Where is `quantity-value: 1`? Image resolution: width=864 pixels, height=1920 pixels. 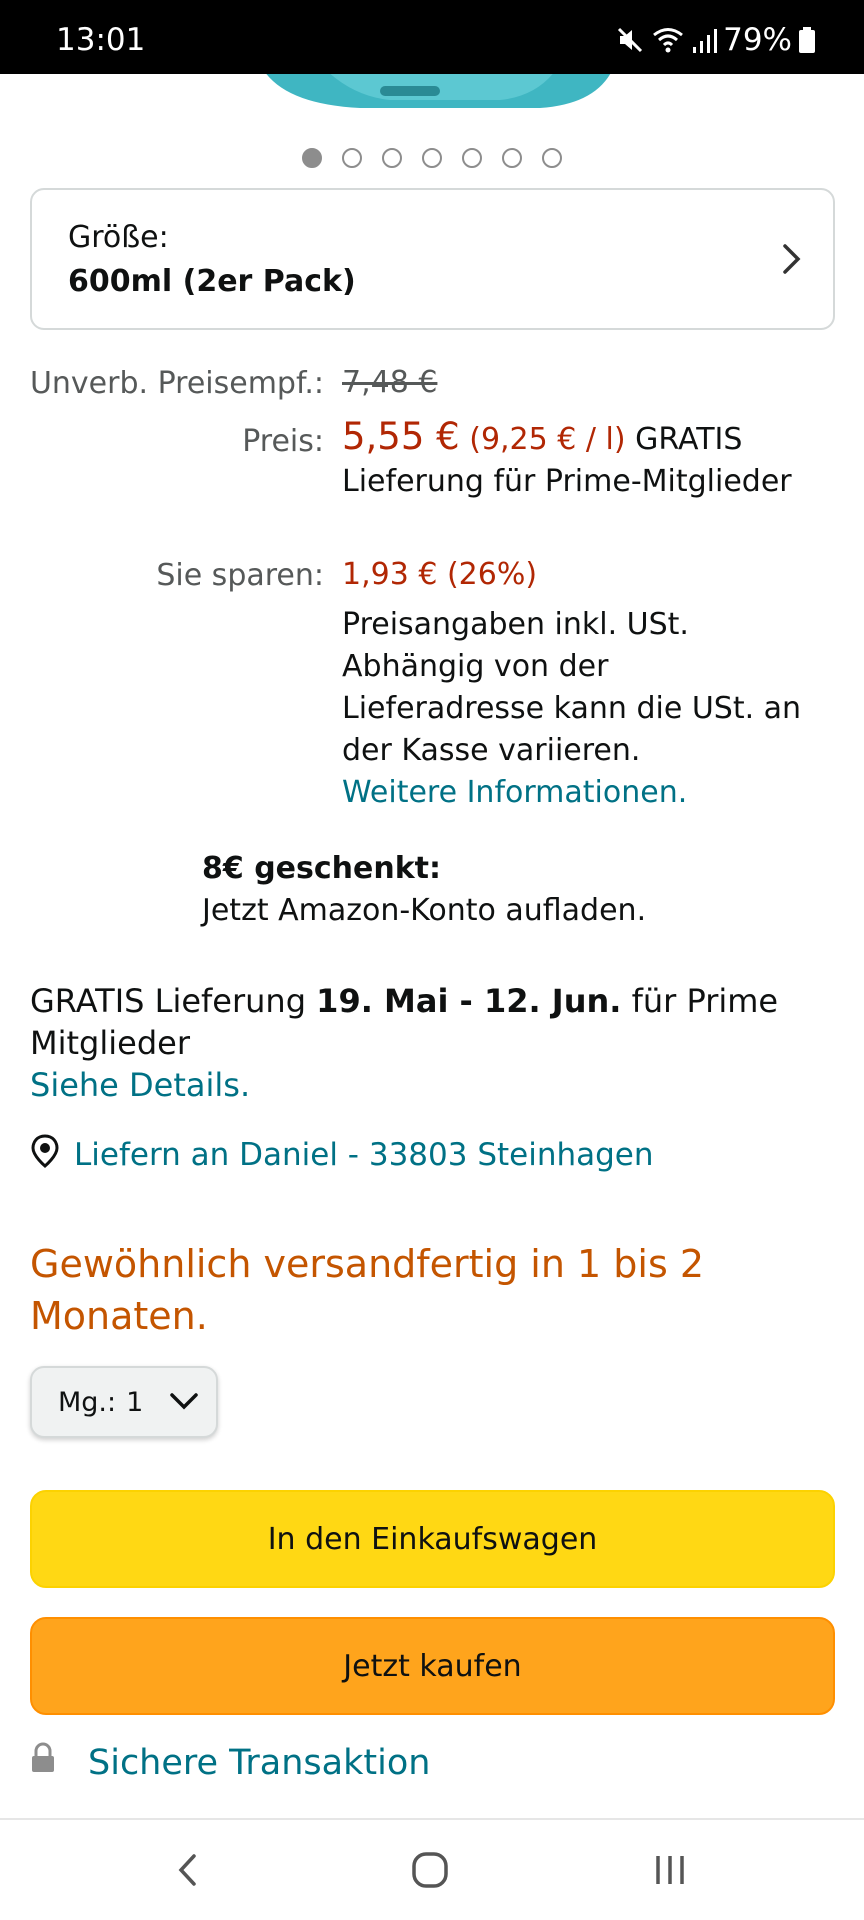 quantity-value: 1 is located at coordinates (135, 1402).